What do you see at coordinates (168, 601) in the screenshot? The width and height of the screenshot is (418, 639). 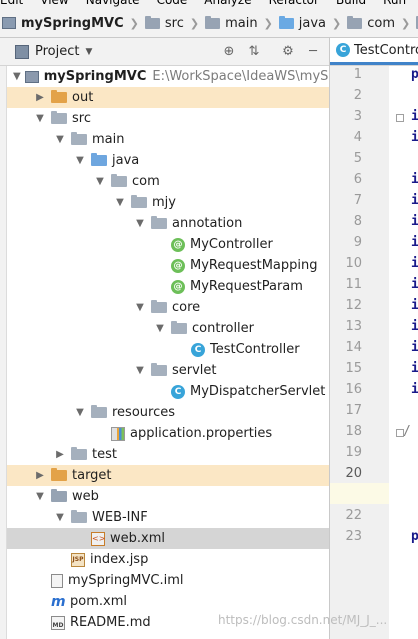 I see `tree-item-pom-xml: ▶mpom.xml` at bounding box center [168, 601].